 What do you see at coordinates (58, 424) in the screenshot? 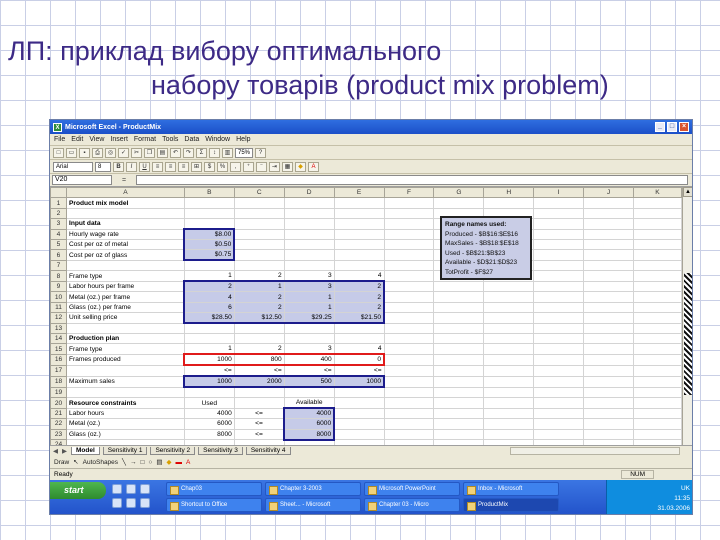
I see `row-header: 22` at bounding box center [58, 424].